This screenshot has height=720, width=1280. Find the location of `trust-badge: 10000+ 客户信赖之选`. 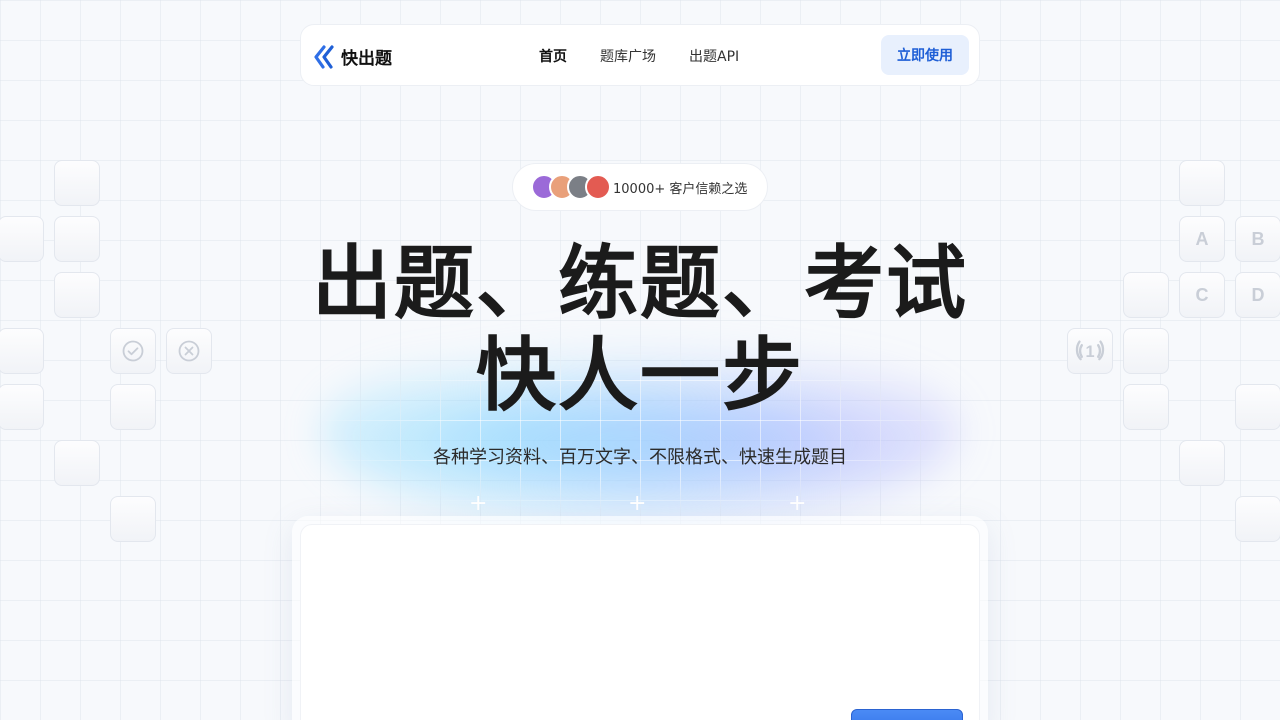

trust-badge: 10000+ 客户信赖之选 is located at coordinates (640, 187).